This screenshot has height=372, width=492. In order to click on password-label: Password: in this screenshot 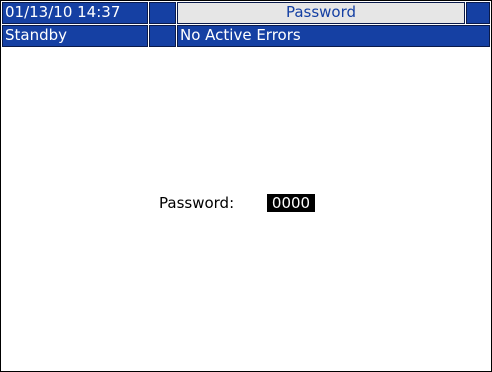, I will do `click(197, 203)`.